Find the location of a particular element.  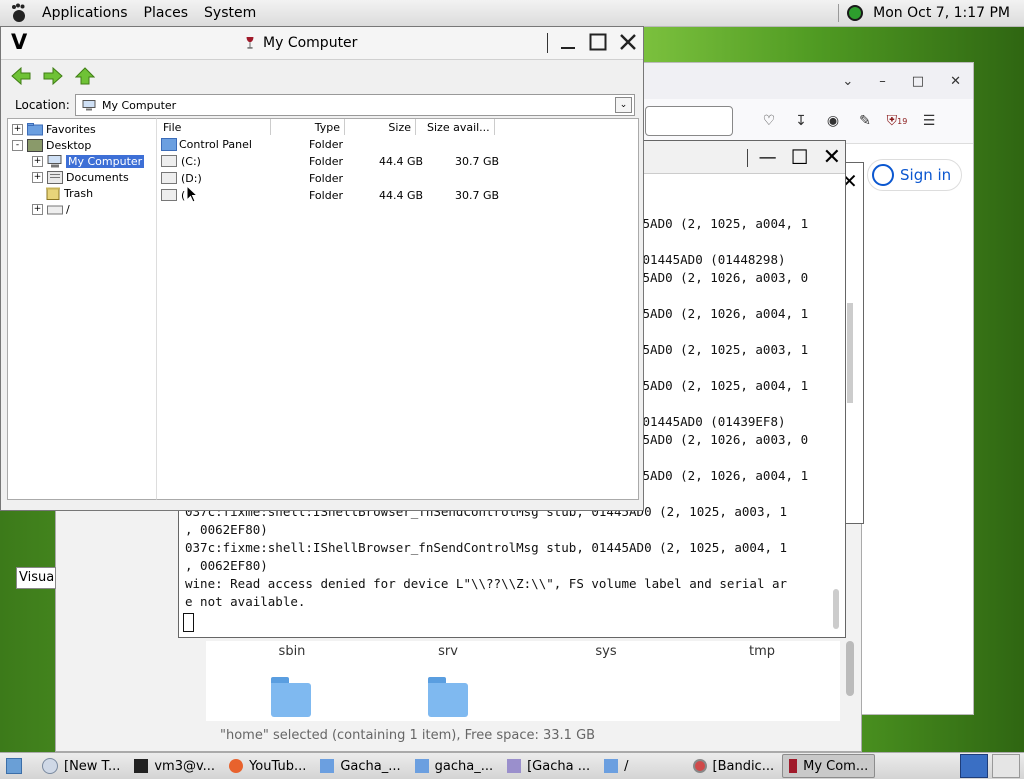

tree-item-my-computer: + My Computer is located at coordinates (88, 161).